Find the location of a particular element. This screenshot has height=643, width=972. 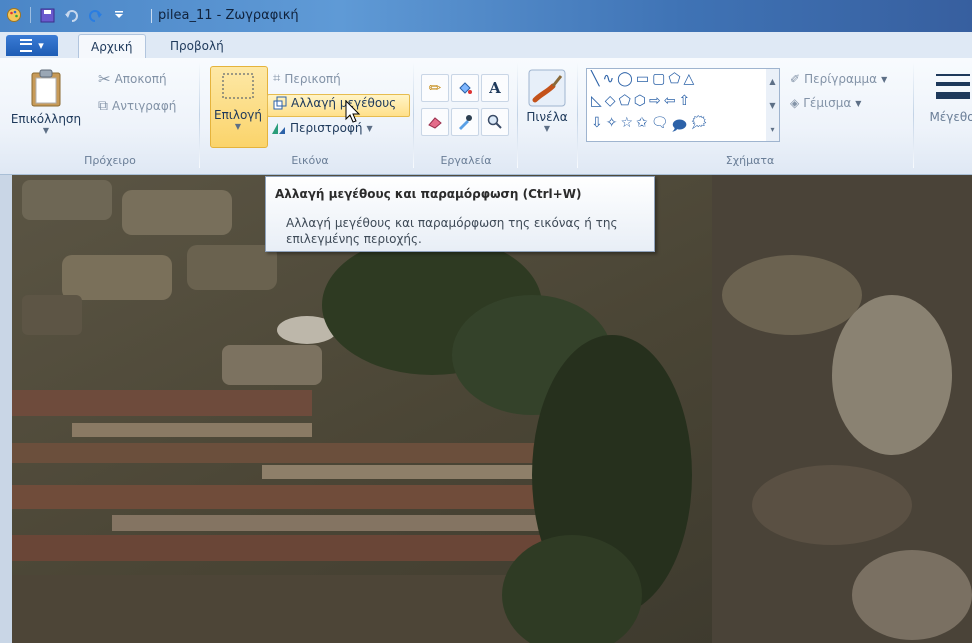

fill-label: Γέμισμα is located at coordinates (827, 103).